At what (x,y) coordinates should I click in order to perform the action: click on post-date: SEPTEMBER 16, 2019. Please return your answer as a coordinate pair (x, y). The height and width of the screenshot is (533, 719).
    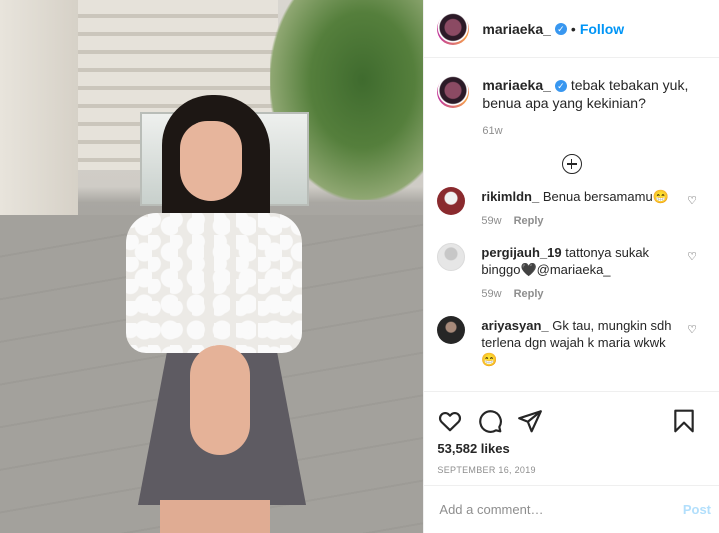
    Looking at the image, I should click on (571, 470).